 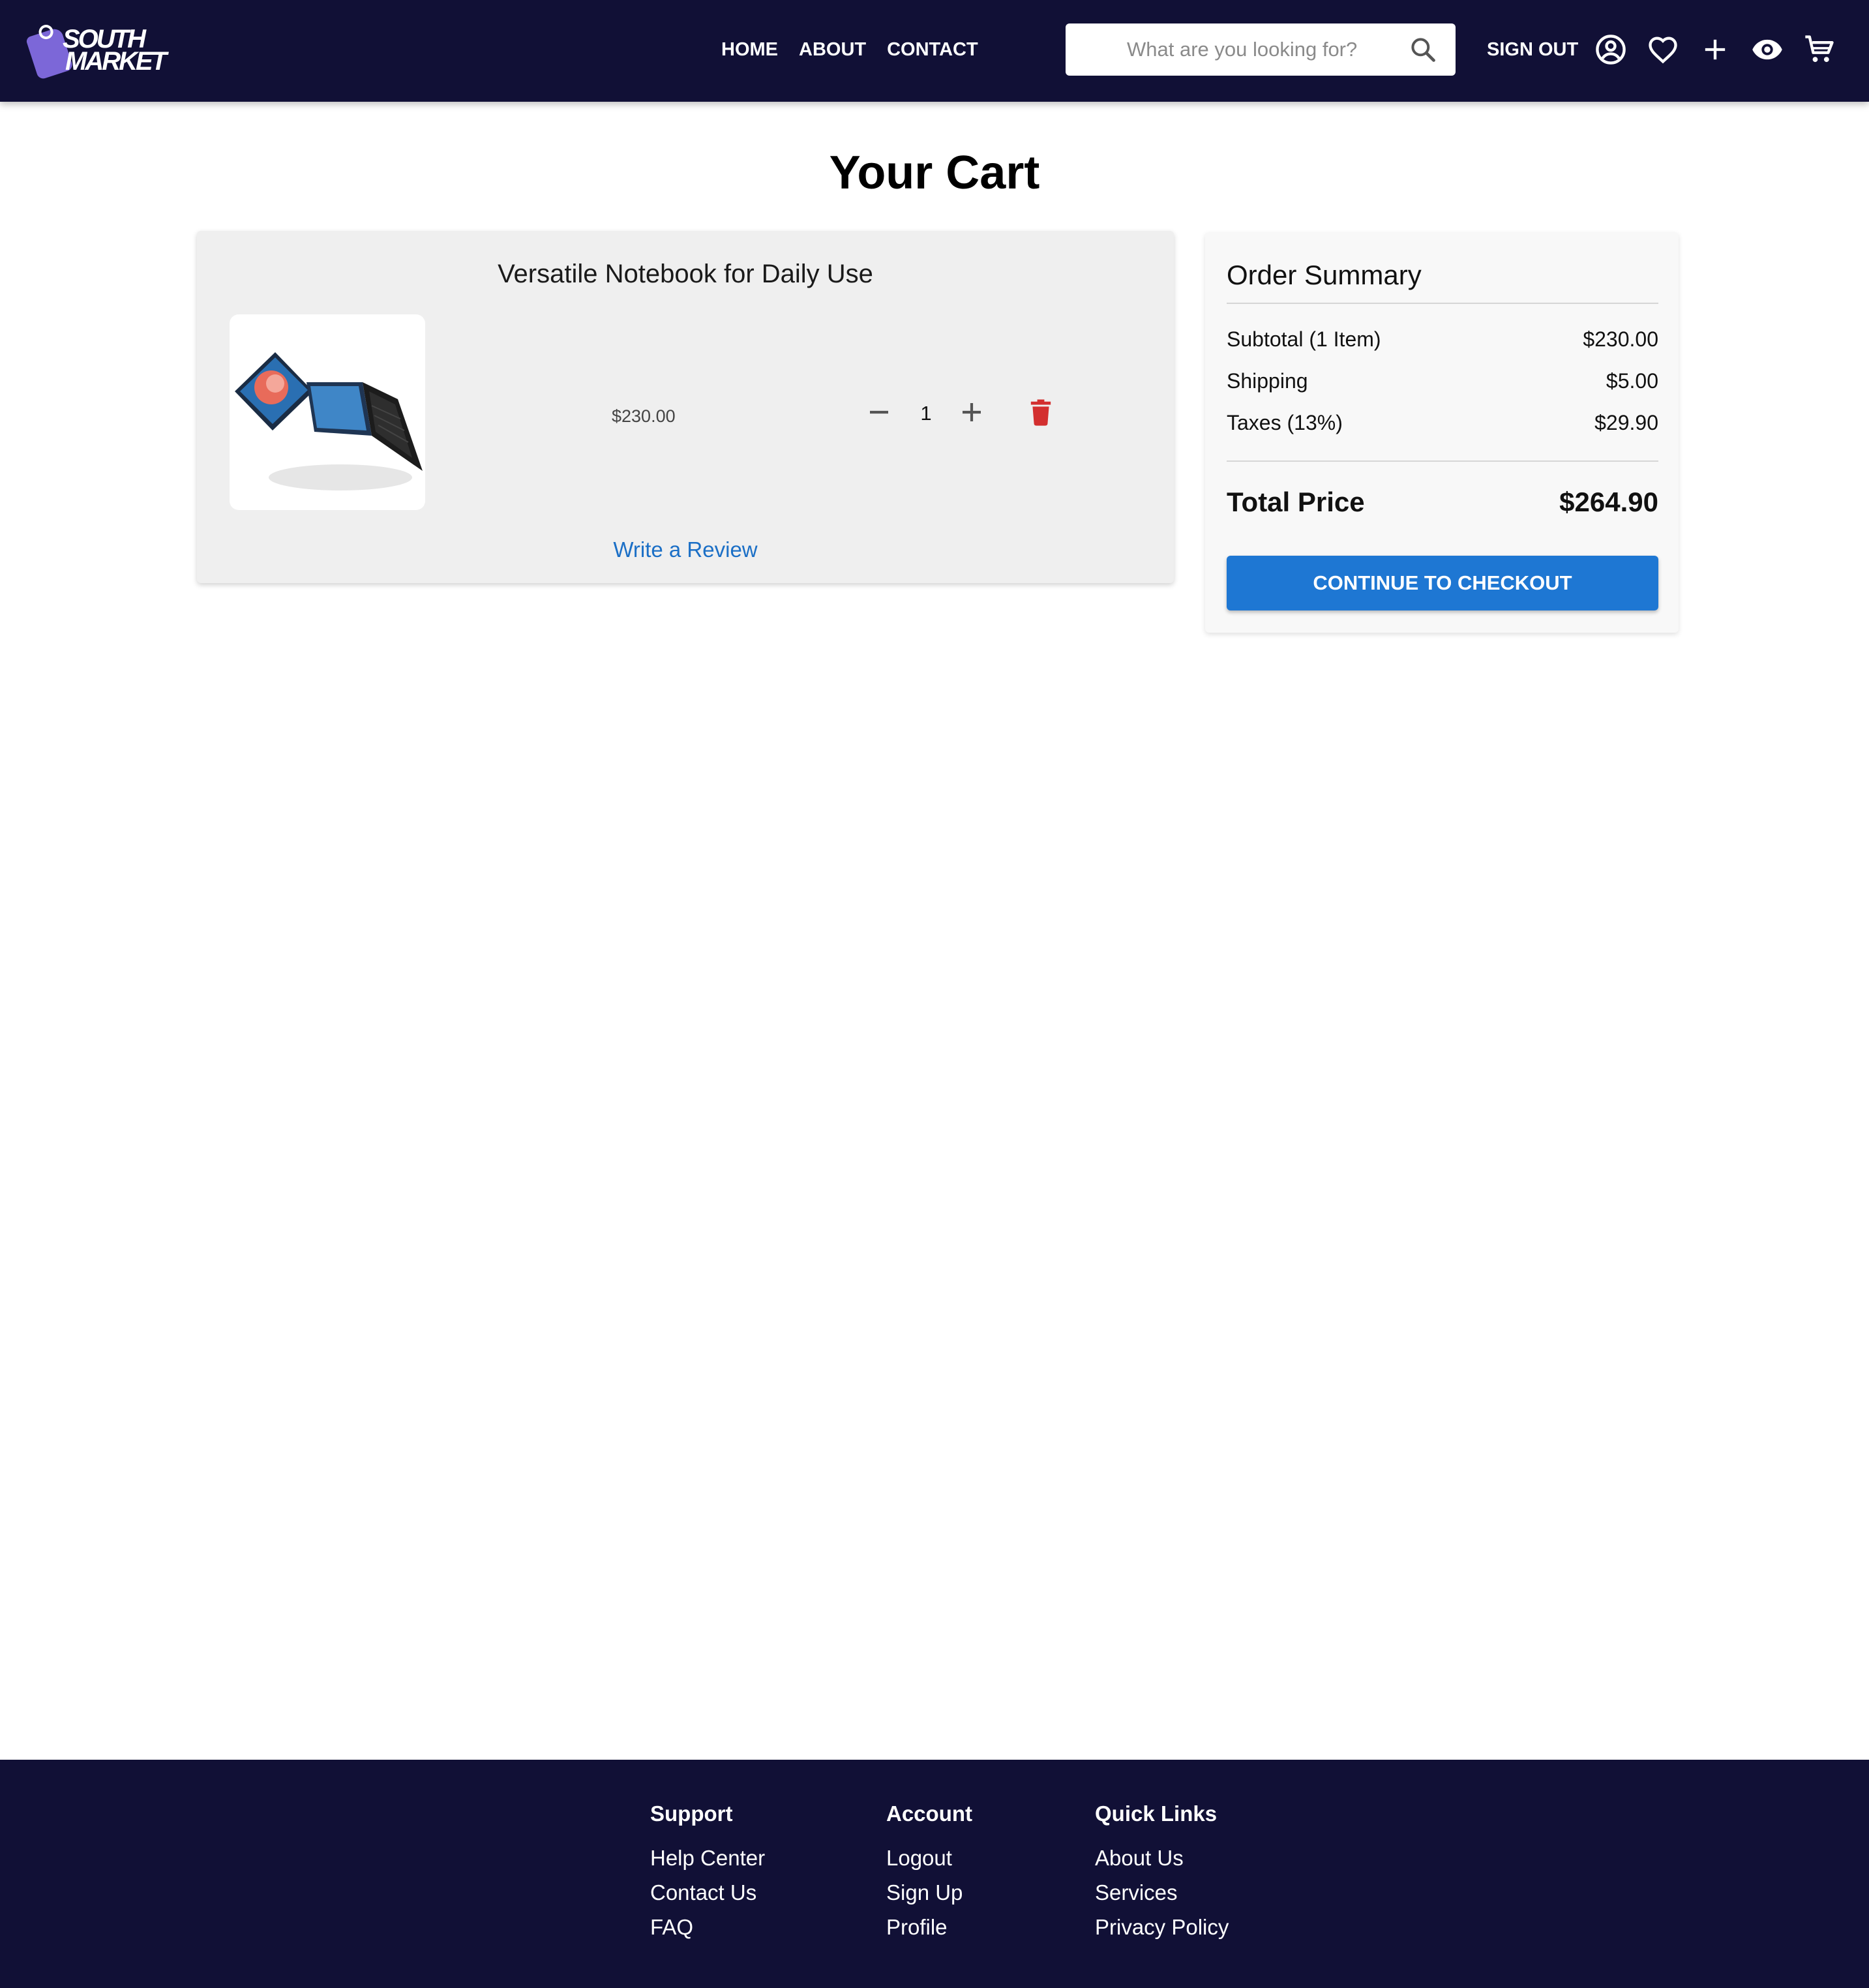 I want to click on sign-out-link: SIGN OUT, so click(x=1532, y=50).